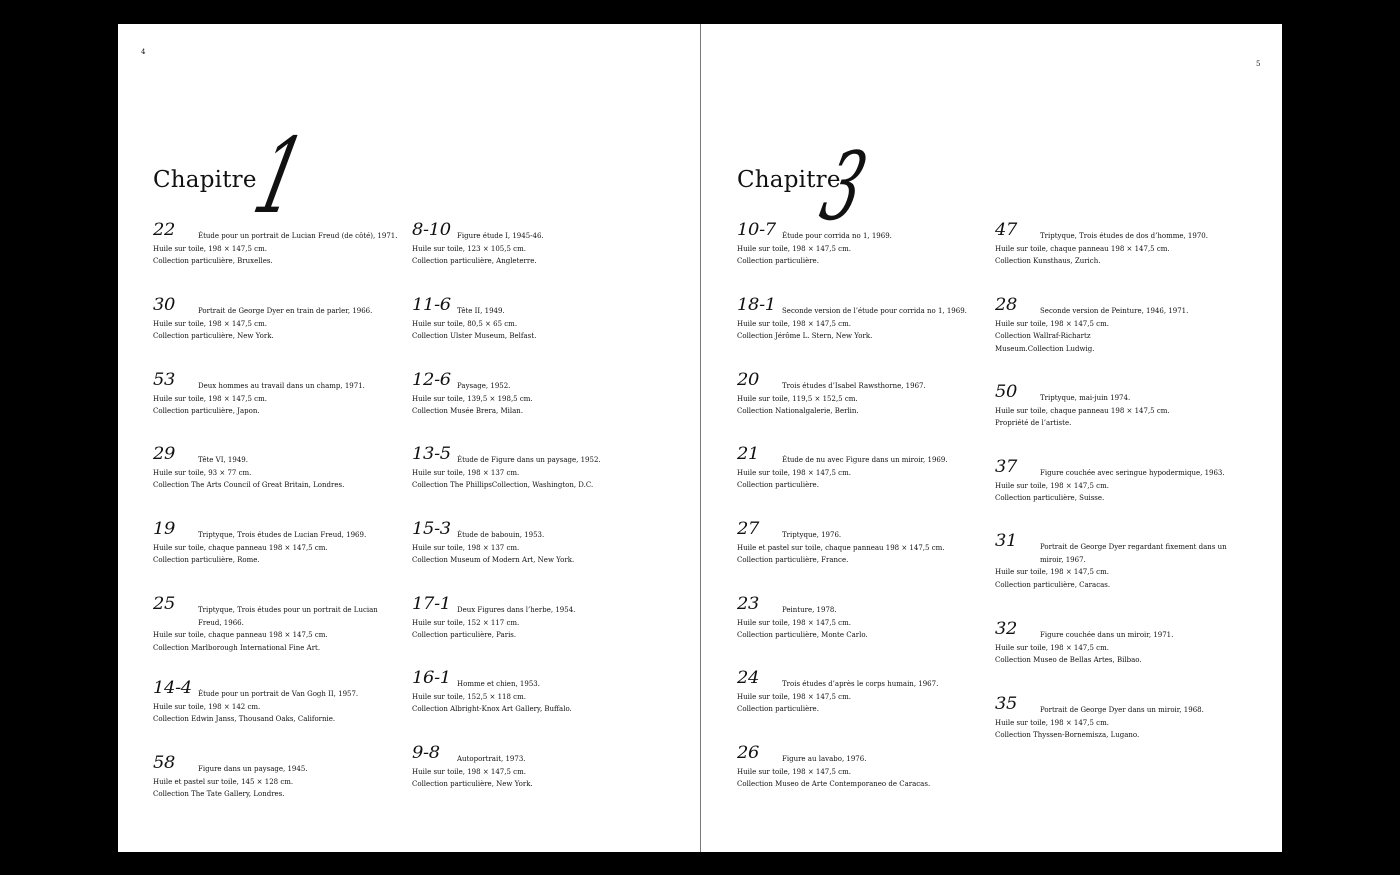  Describe the element at coordinates (426, 753) in the screenshot. I see `plate-number: 9-8` at that location.